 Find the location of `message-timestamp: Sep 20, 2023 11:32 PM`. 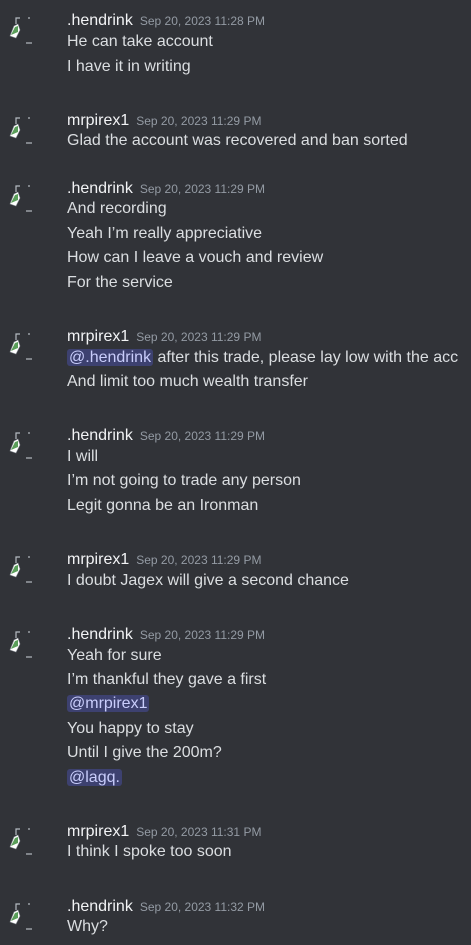

message-timestamp: Sep 20, 2023 11:32 PM is located at coordinates (202, 907).